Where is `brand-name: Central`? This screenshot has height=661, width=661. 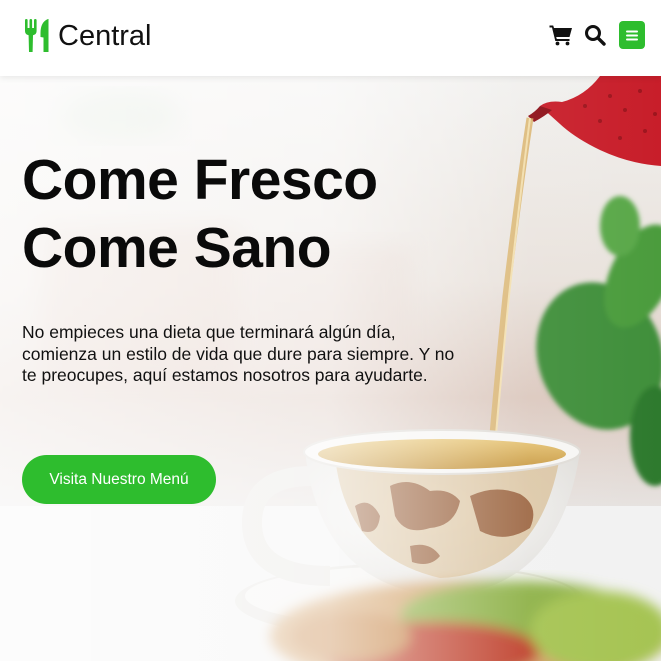 brand-name: Central is located at coordinates (105, 36).